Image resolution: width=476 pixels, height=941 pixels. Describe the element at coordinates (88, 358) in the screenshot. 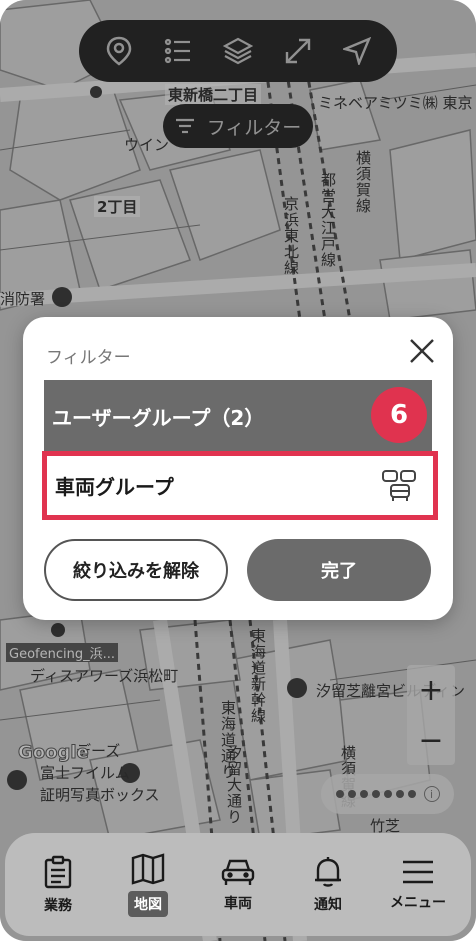

I see `dialog-title: フィルター` at that location.